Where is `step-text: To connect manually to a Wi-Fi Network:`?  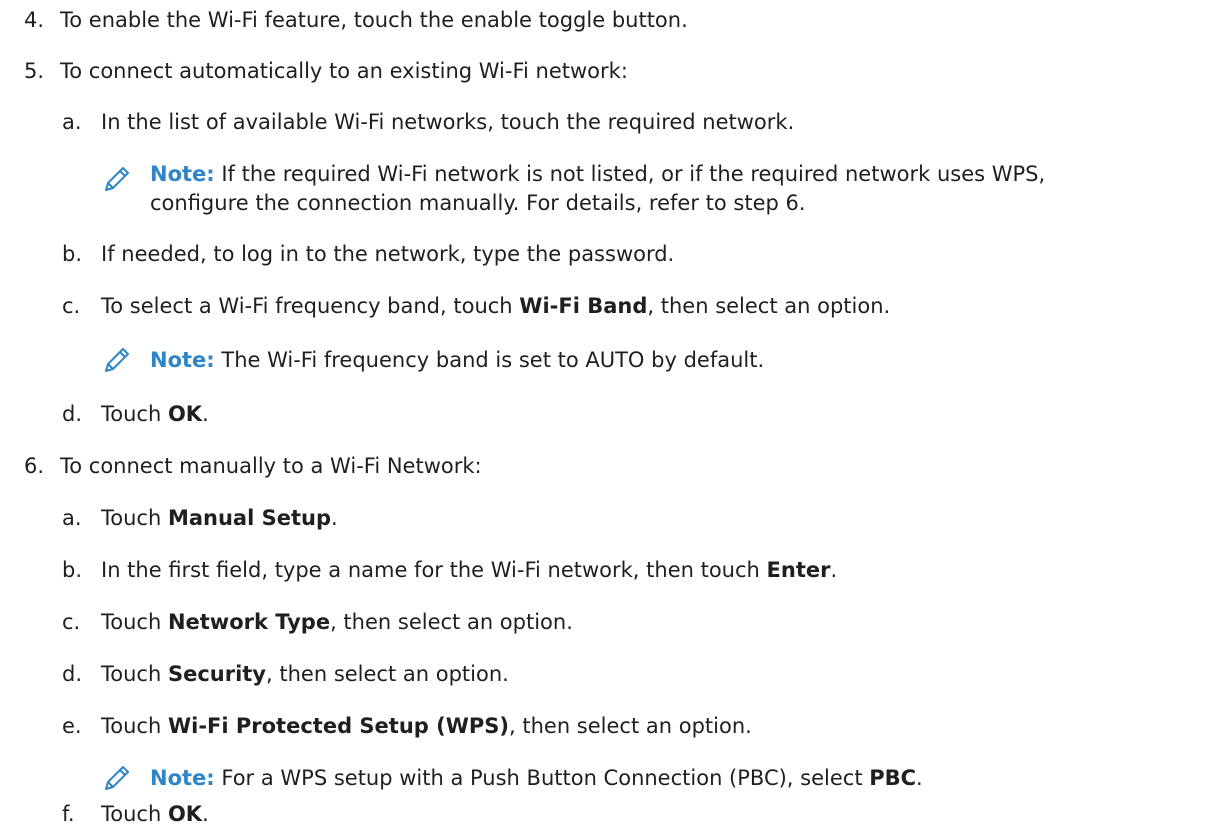 step-text: To connect manually to a Wi-Fi Network: is located at coordinates (271, 466).